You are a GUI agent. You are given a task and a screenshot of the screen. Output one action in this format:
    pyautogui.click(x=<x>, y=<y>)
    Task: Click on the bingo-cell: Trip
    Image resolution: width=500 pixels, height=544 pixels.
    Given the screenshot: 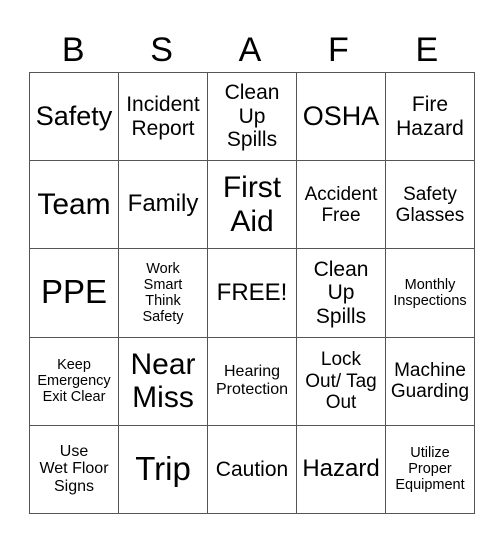 What is the action you would take?
    pyautogui.click(x=163, y=469)
    